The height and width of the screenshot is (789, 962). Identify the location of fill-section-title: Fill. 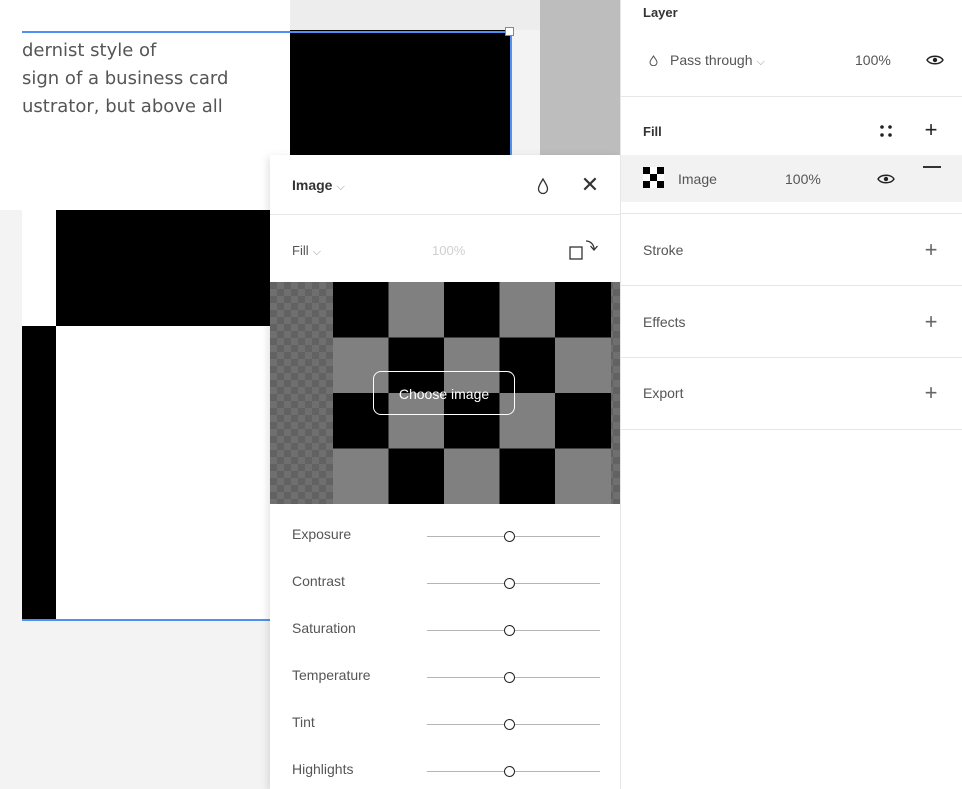
(652, 131).